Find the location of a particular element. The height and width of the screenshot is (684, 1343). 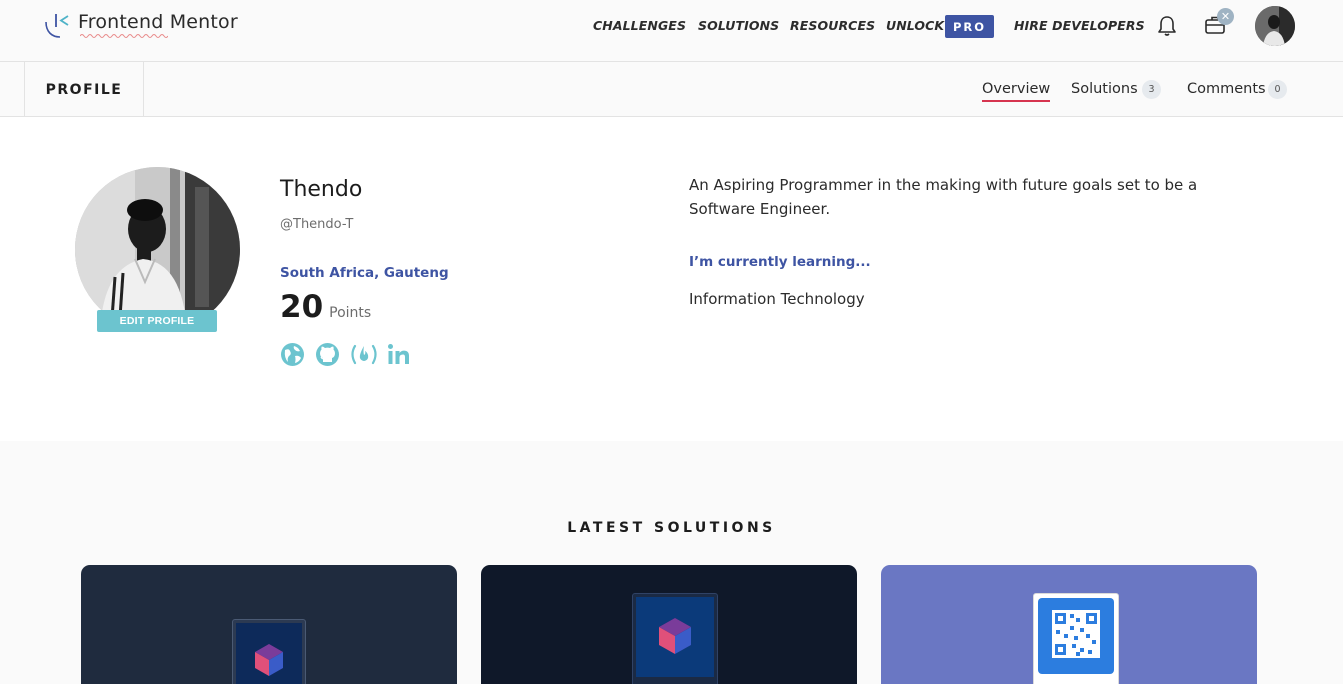

latest-solutions-title: LATEST SOLUTIONS is located at coordinates (671, 528).